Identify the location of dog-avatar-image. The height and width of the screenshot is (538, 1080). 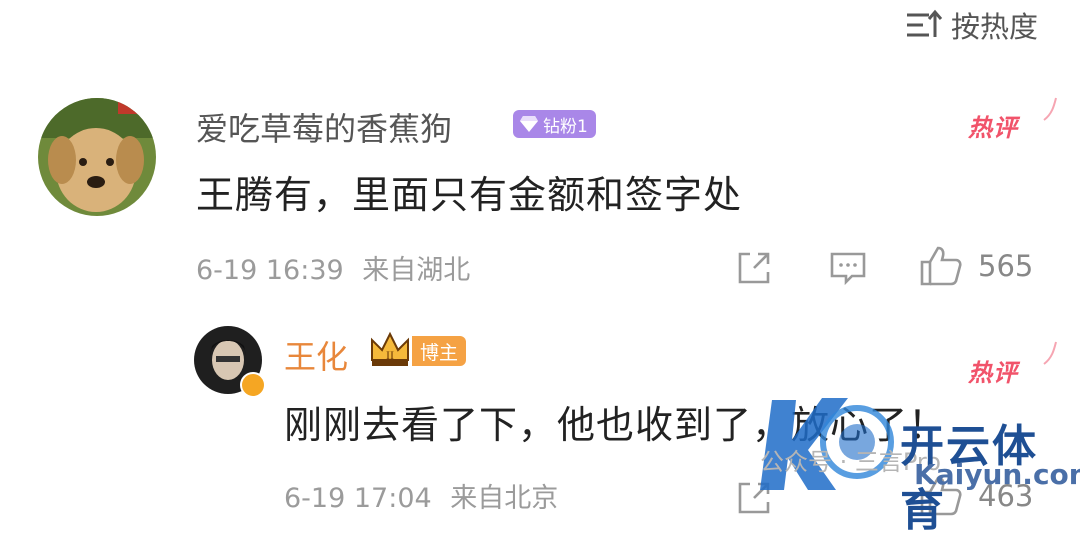
(97, 157).